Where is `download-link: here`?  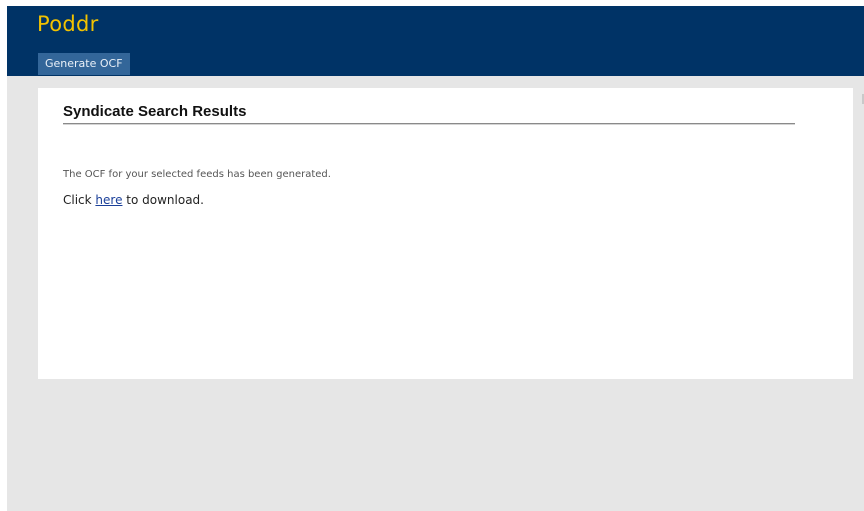 download-link: here is located at coordinates (108, 200).